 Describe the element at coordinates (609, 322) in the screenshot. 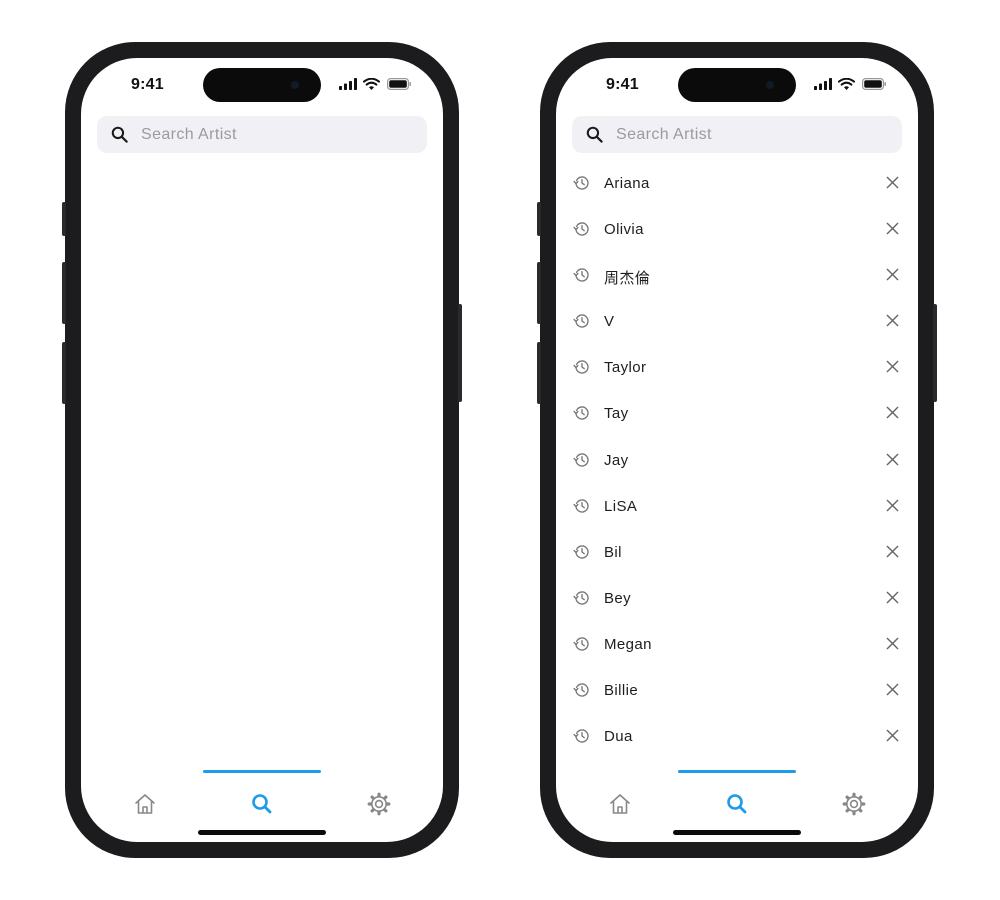

I see `history-item-label: V` at that location.